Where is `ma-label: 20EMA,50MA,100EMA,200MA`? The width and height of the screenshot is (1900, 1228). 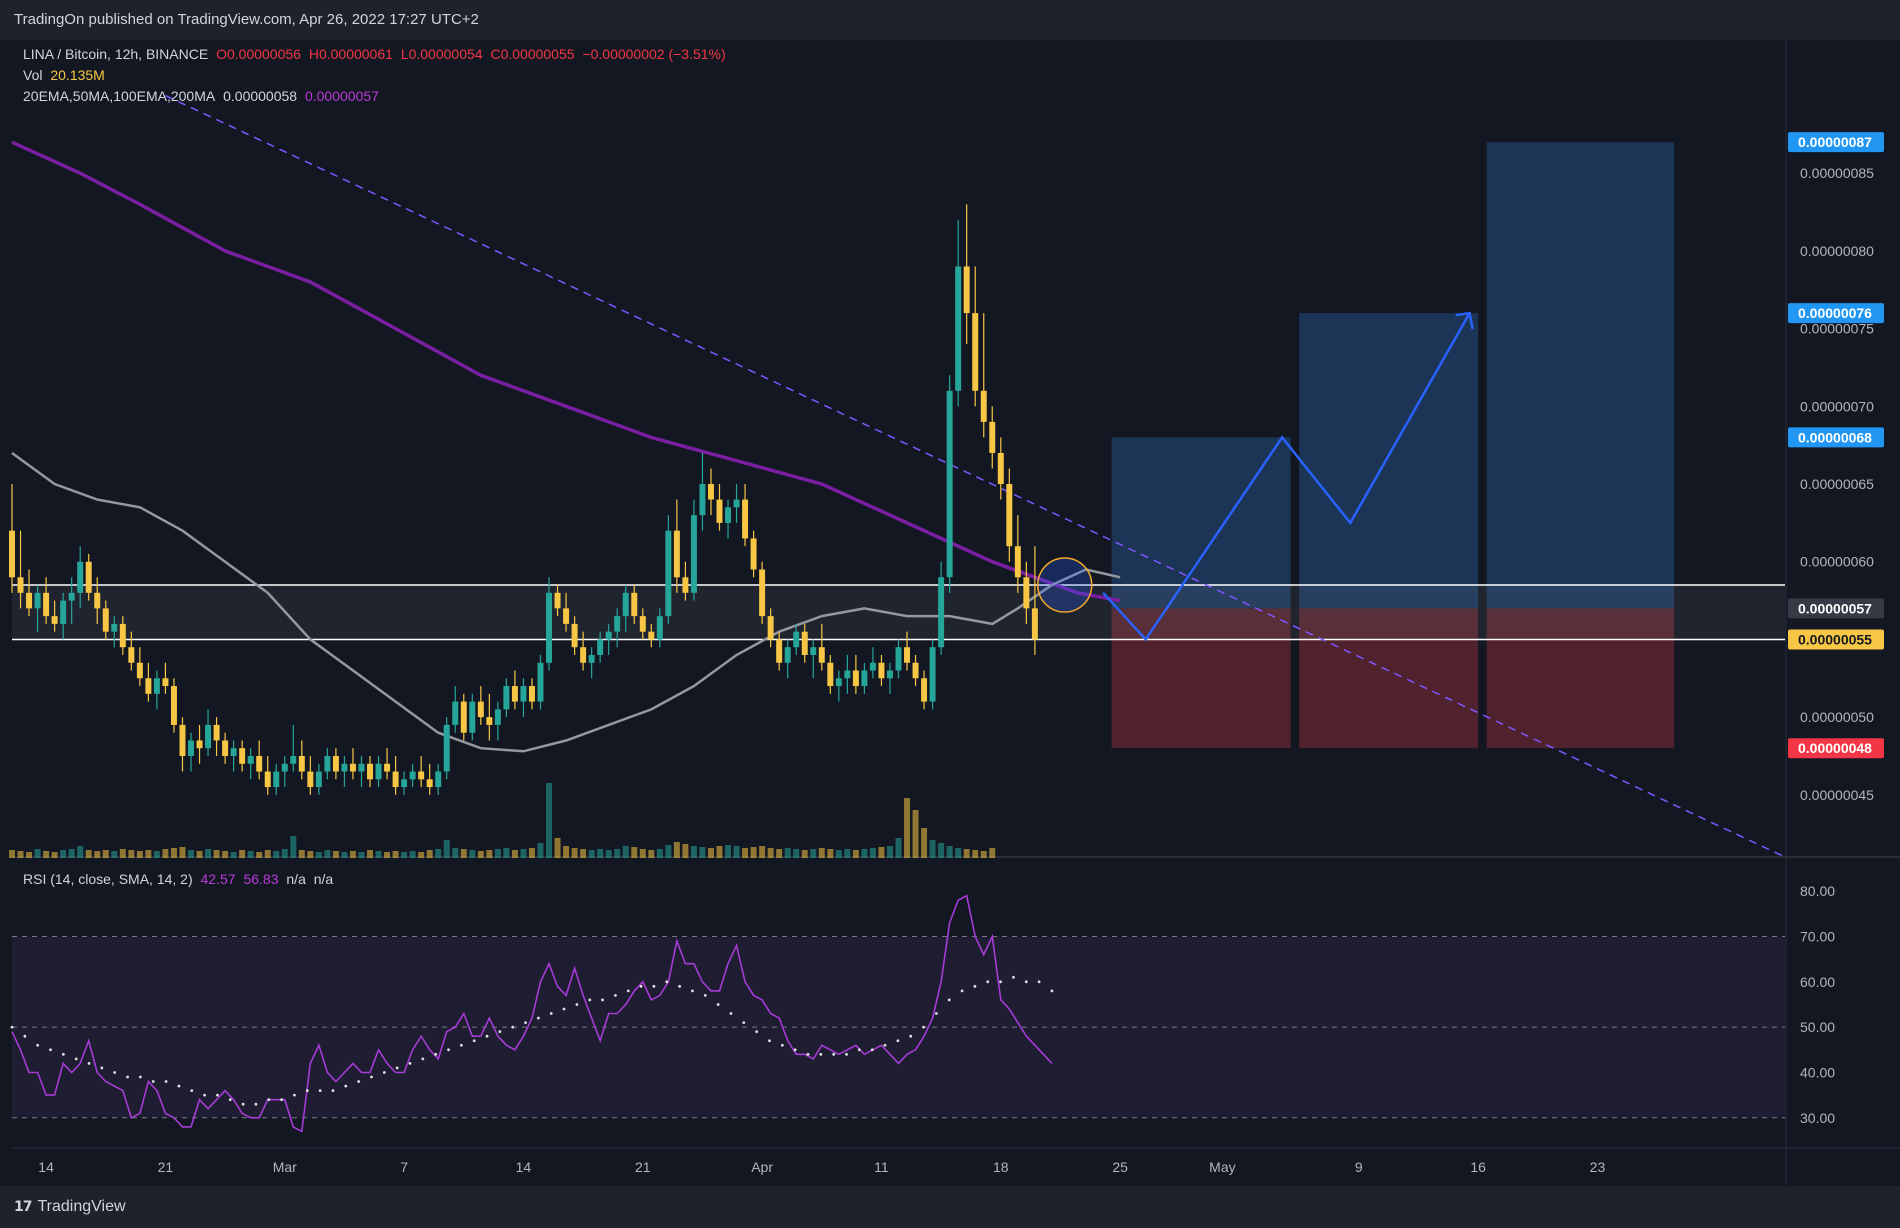
ma-label: 20EMA,50MA,100EMA,200MA is located at coordinates (119, 96).